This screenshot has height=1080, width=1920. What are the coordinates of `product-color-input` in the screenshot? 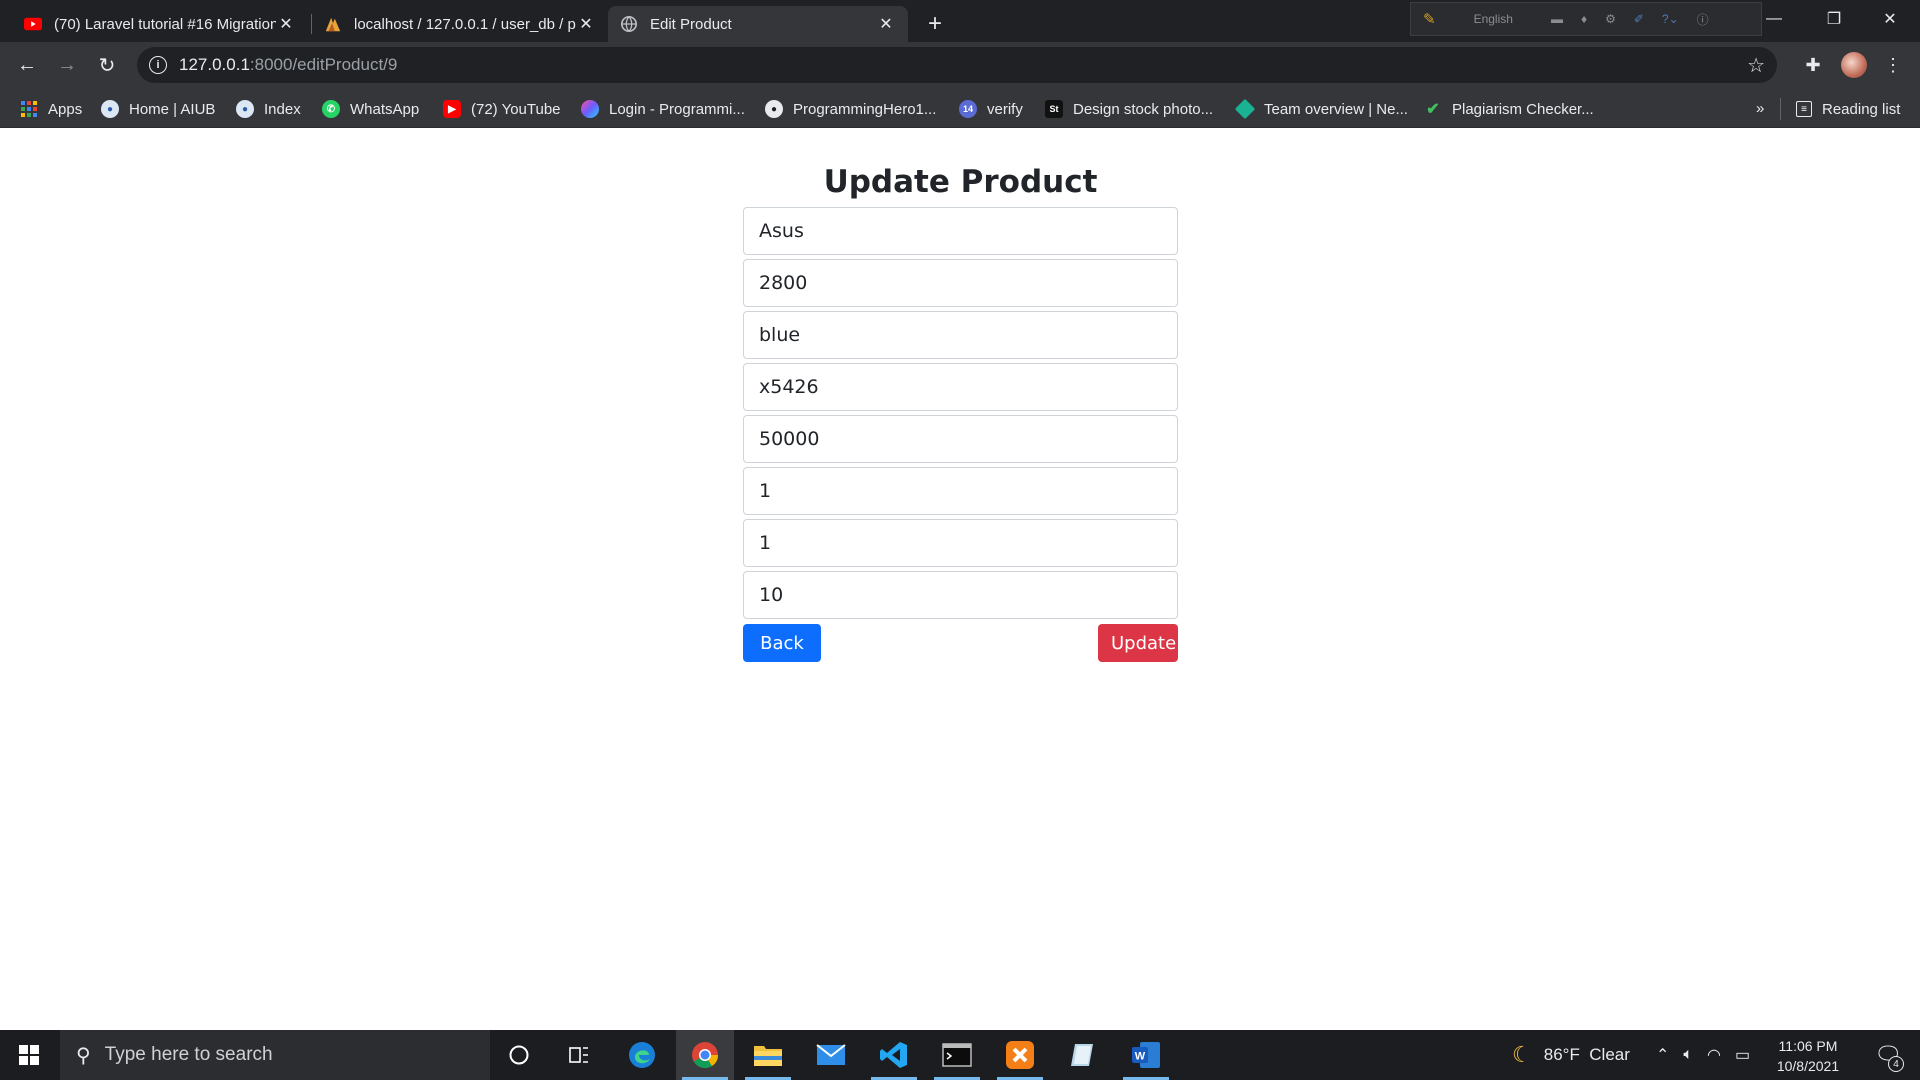 It's located at (960, 335).